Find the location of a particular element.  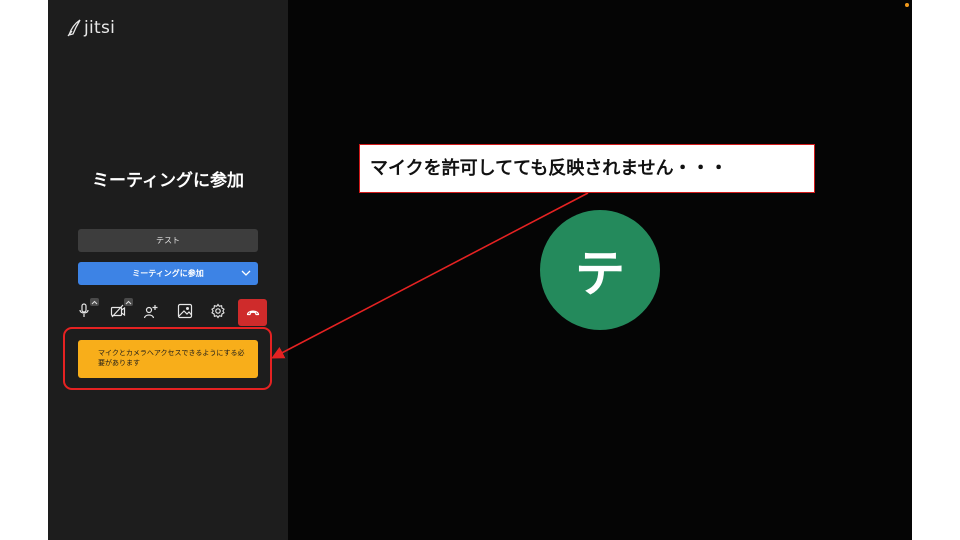

status-dot is located at coordinates (907, 5).